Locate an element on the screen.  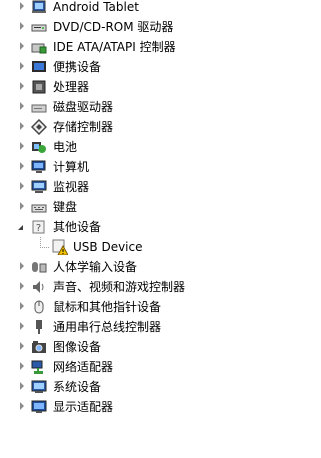
tree-item-label: IDE ATA/ATAPI 控制器 is located at coordinates (114, 47).